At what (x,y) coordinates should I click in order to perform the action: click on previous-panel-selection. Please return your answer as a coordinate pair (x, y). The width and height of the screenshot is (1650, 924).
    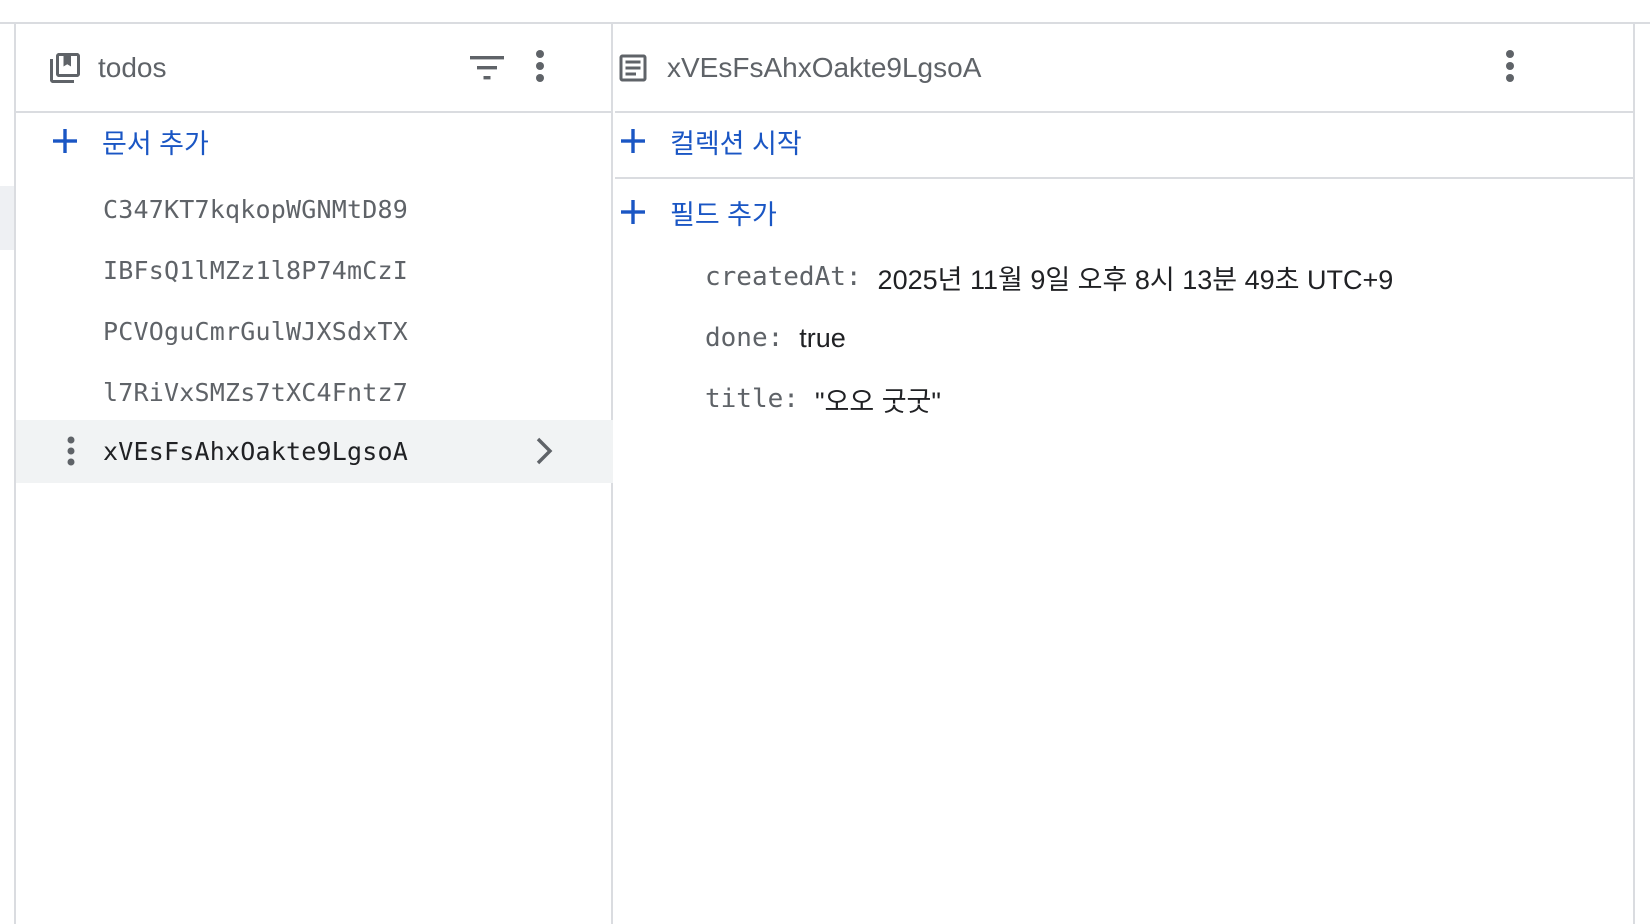
    Looking at the image, I should click on (7, 218).